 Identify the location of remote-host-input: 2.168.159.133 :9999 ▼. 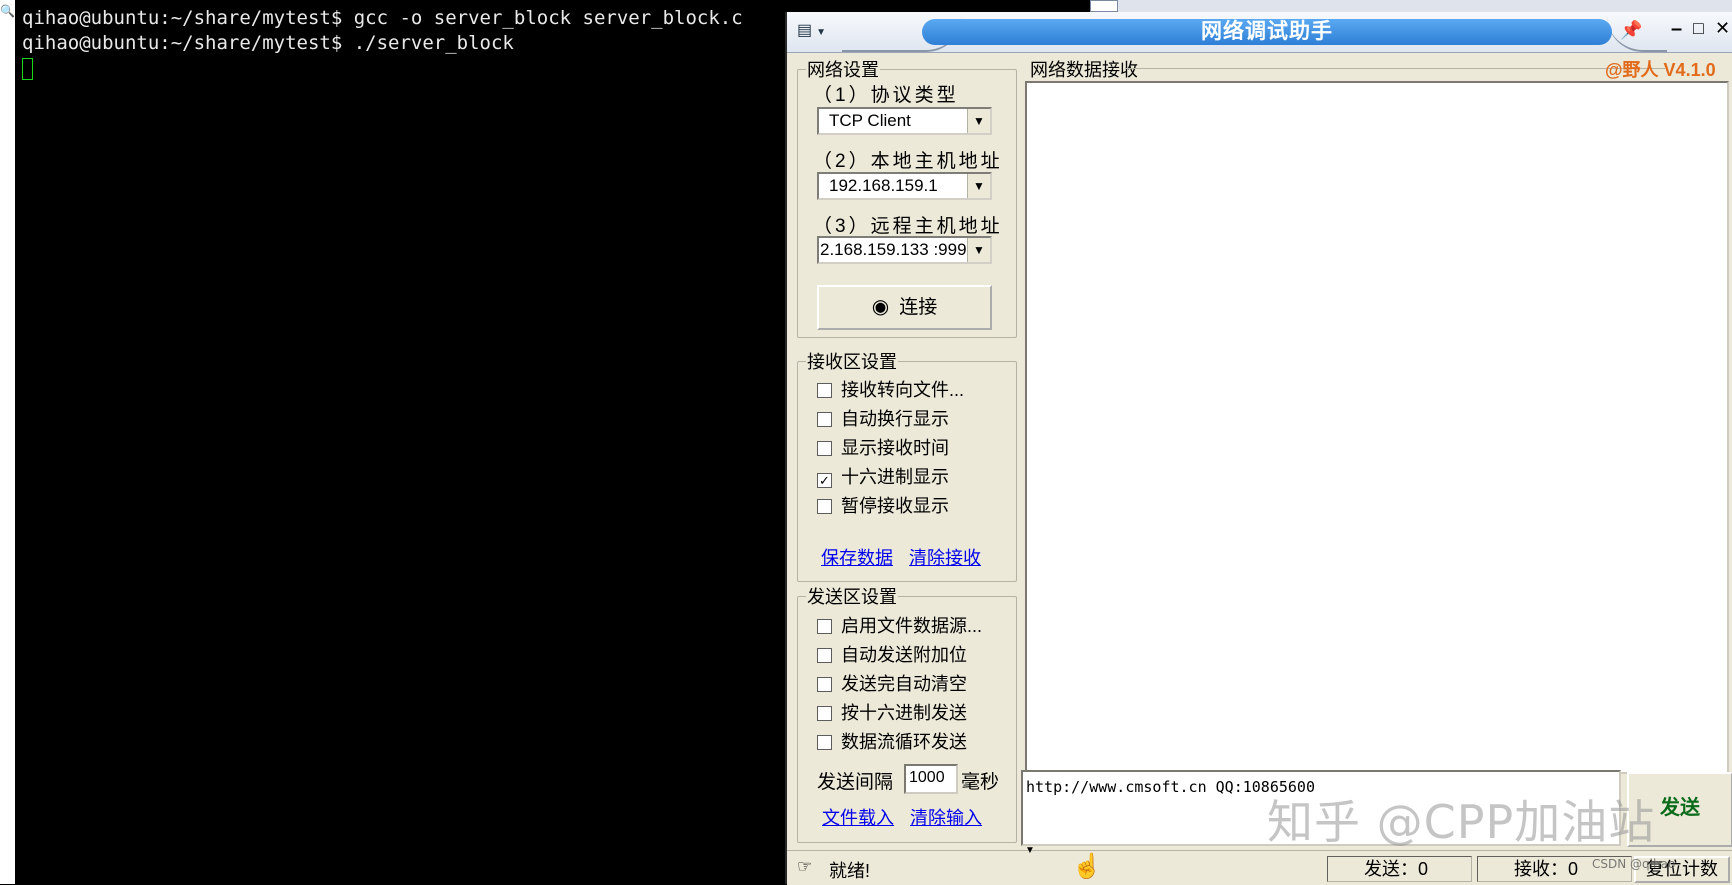
(904, 250).